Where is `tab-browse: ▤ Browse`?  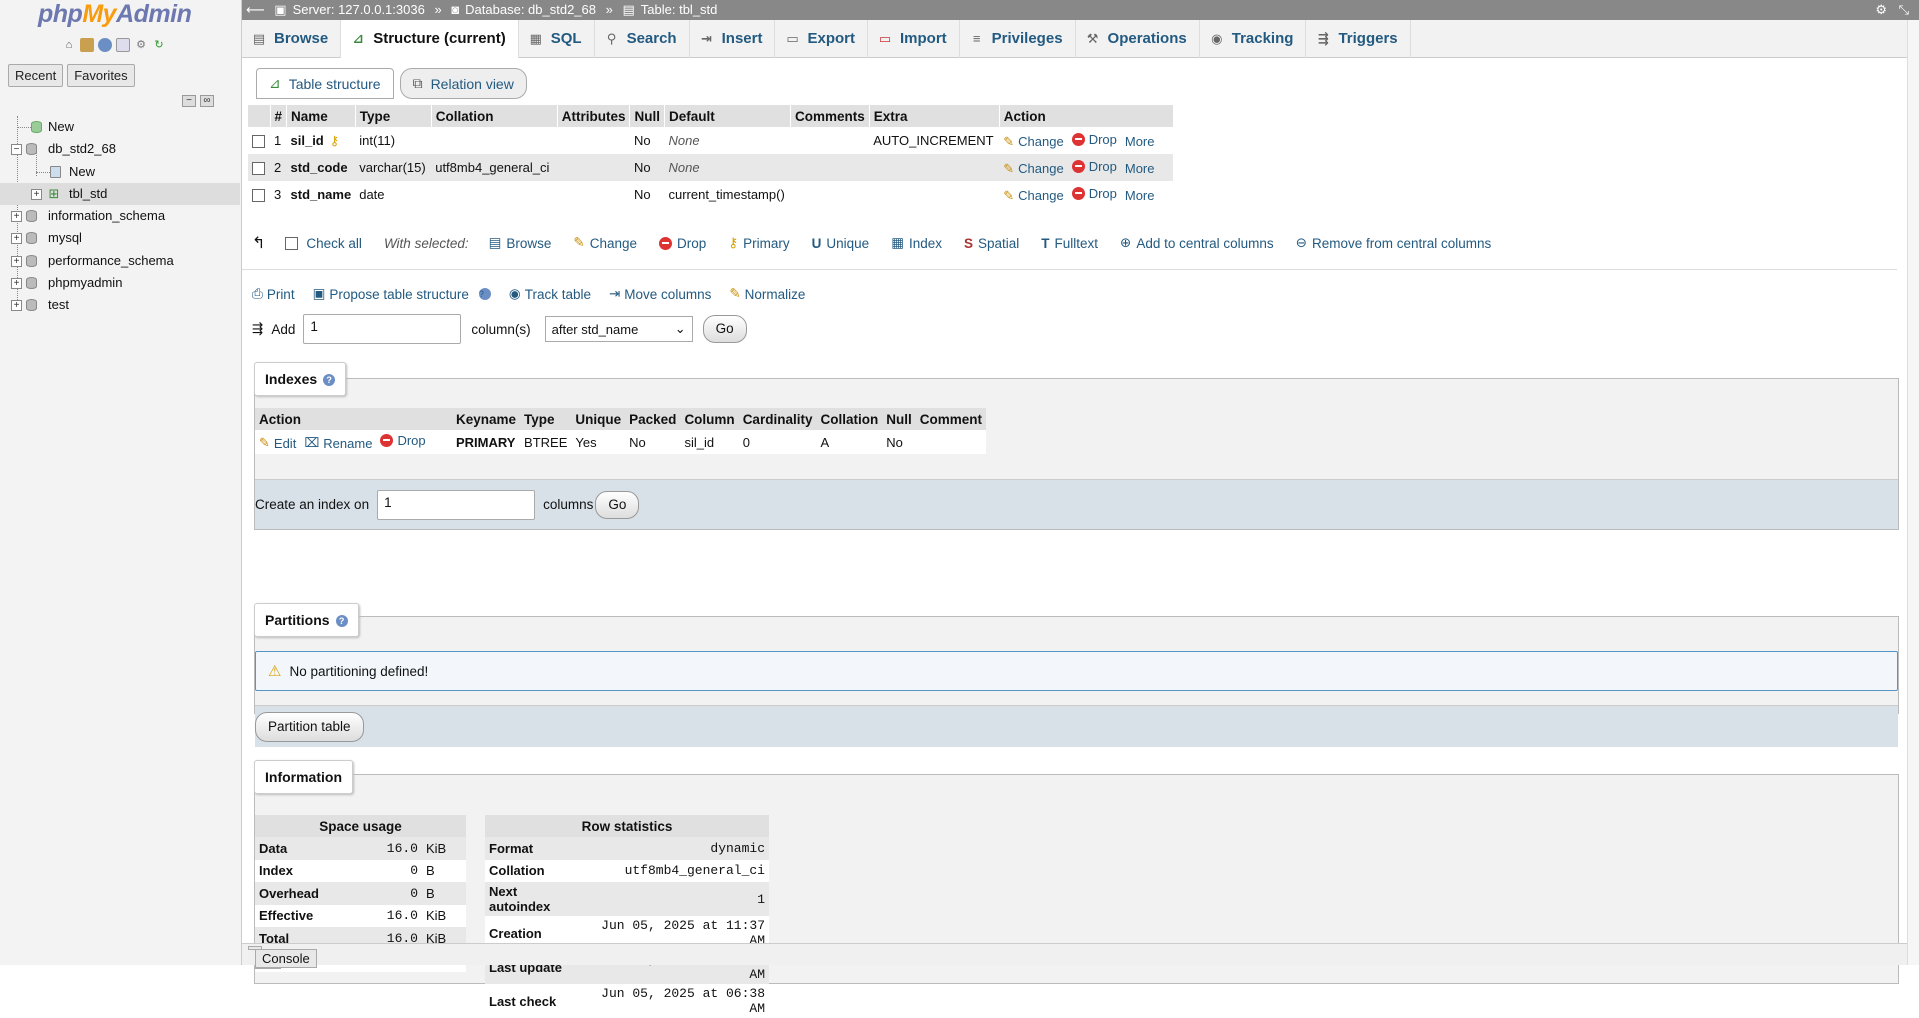
tab-browse: ▤ Browse is located at coordinates (292, 39).